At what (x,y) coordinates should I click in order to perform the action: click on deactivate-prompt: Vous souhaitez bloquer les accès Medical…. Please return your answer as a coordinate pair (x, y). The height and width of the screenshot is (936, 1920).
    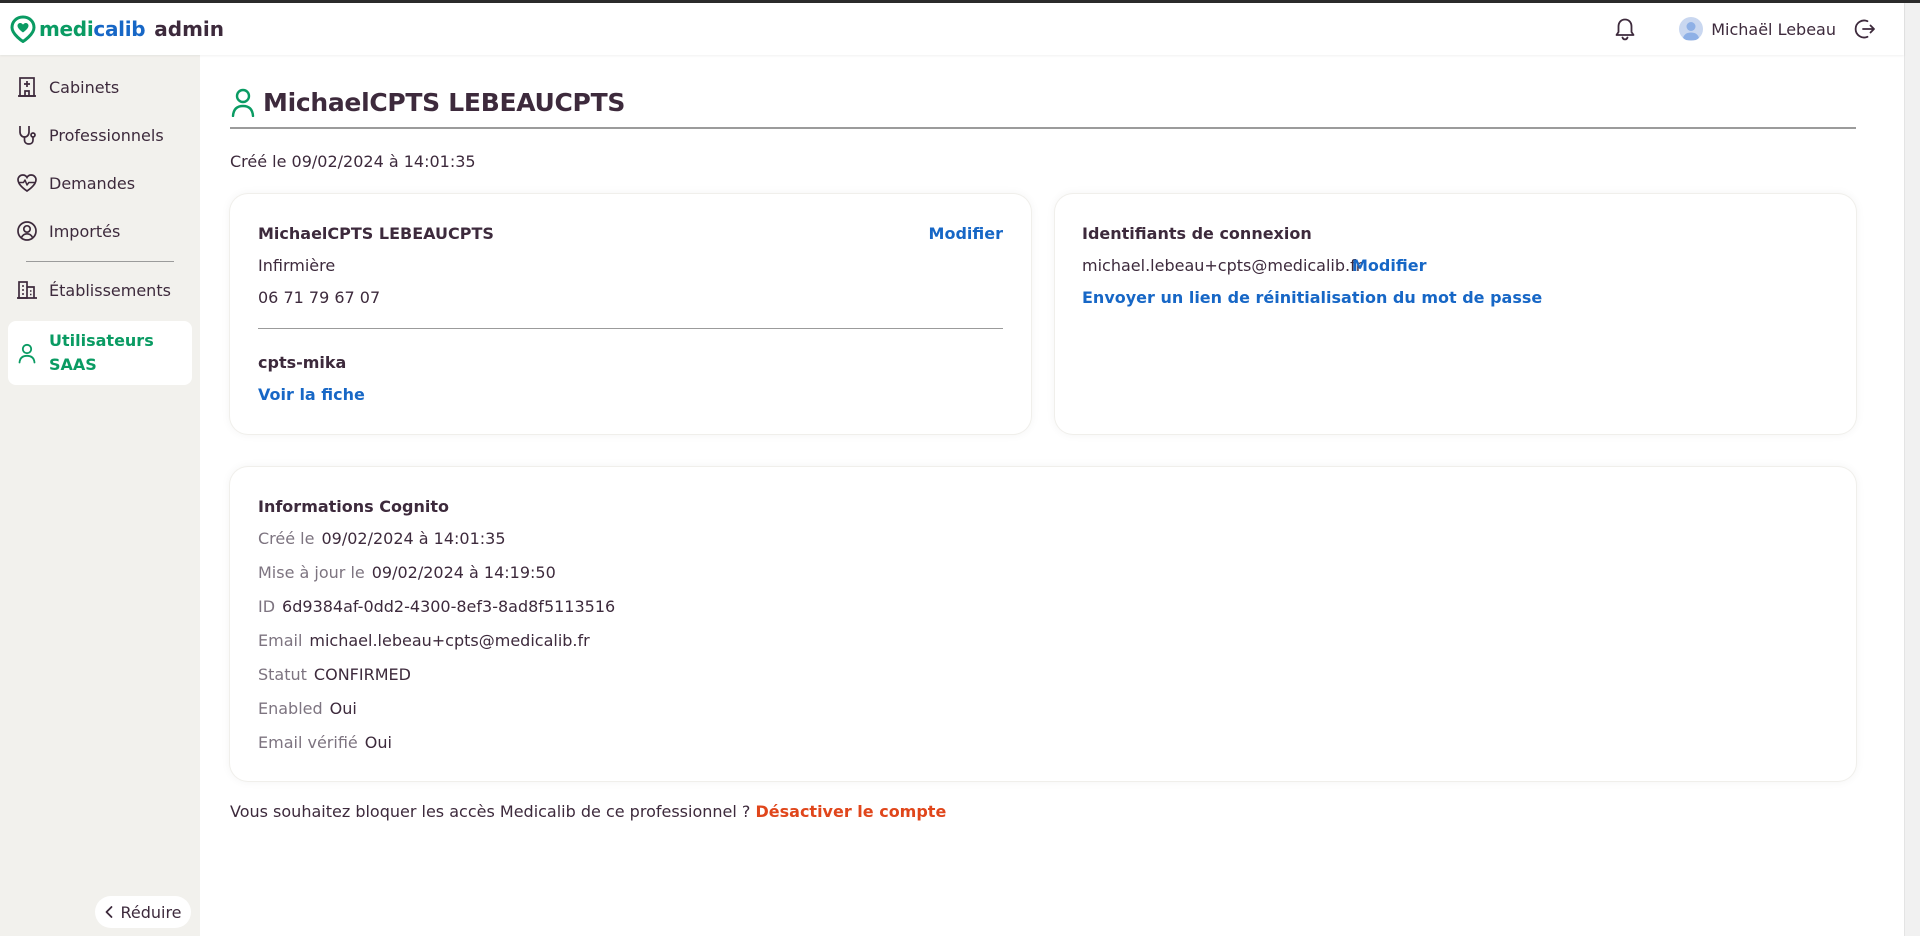
    Looking at the image, I should click on (588, 811).